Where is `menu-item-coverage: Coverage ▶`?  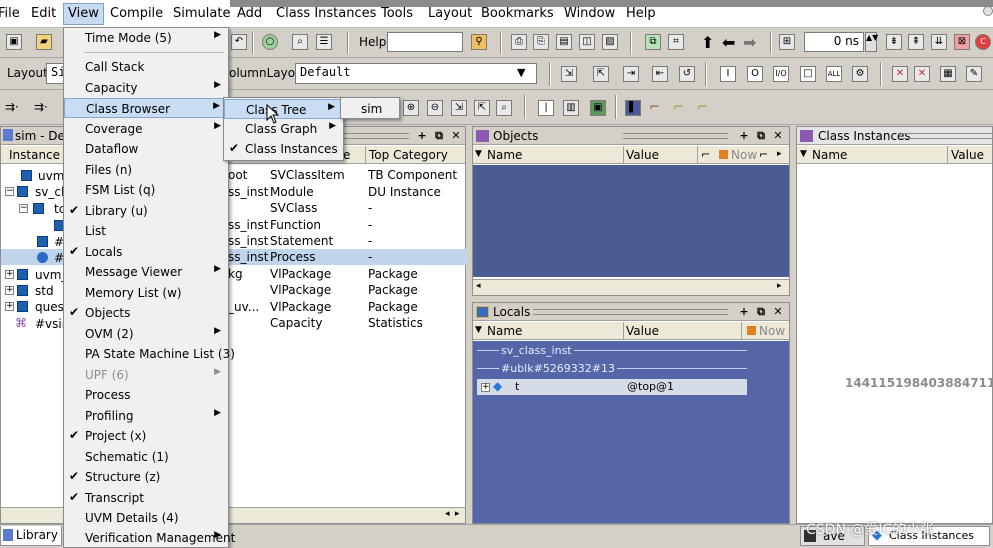 menu-item-coverage: Coverage ▶ is located at coordinates (146, 129).